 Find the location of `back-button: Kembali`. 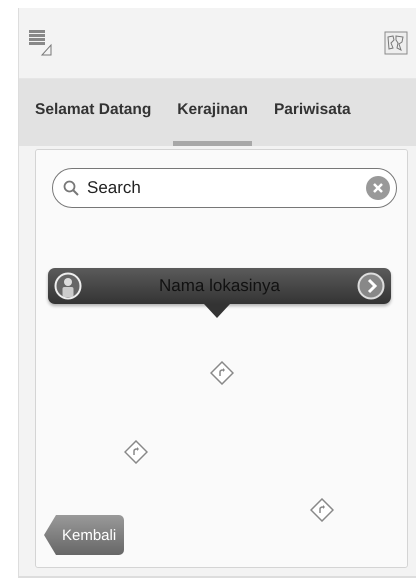

back-button: Kembali is located at coordinates (84, 535).